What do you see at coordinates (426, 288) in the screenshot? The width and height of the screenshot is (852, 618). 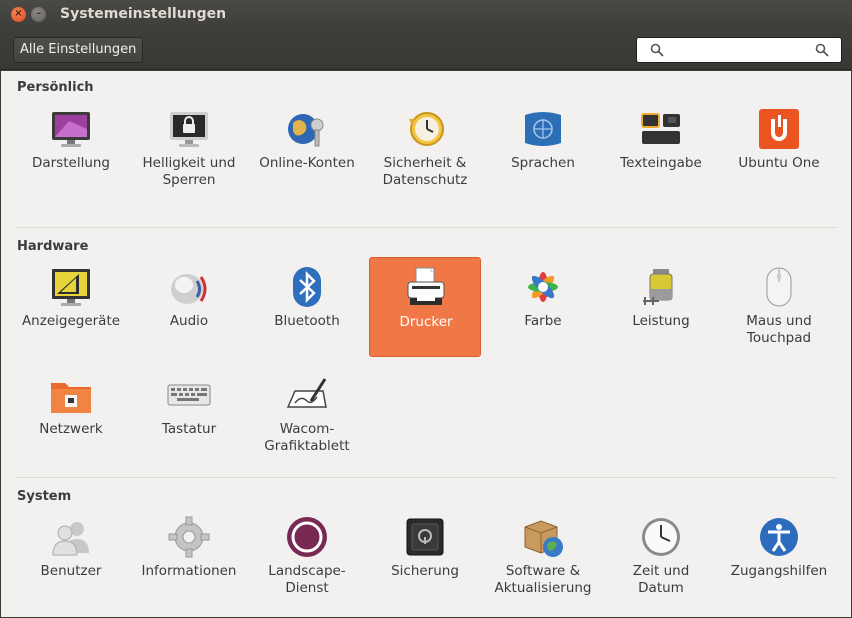 I see `printer-icon` at bounding box center [426, 288].